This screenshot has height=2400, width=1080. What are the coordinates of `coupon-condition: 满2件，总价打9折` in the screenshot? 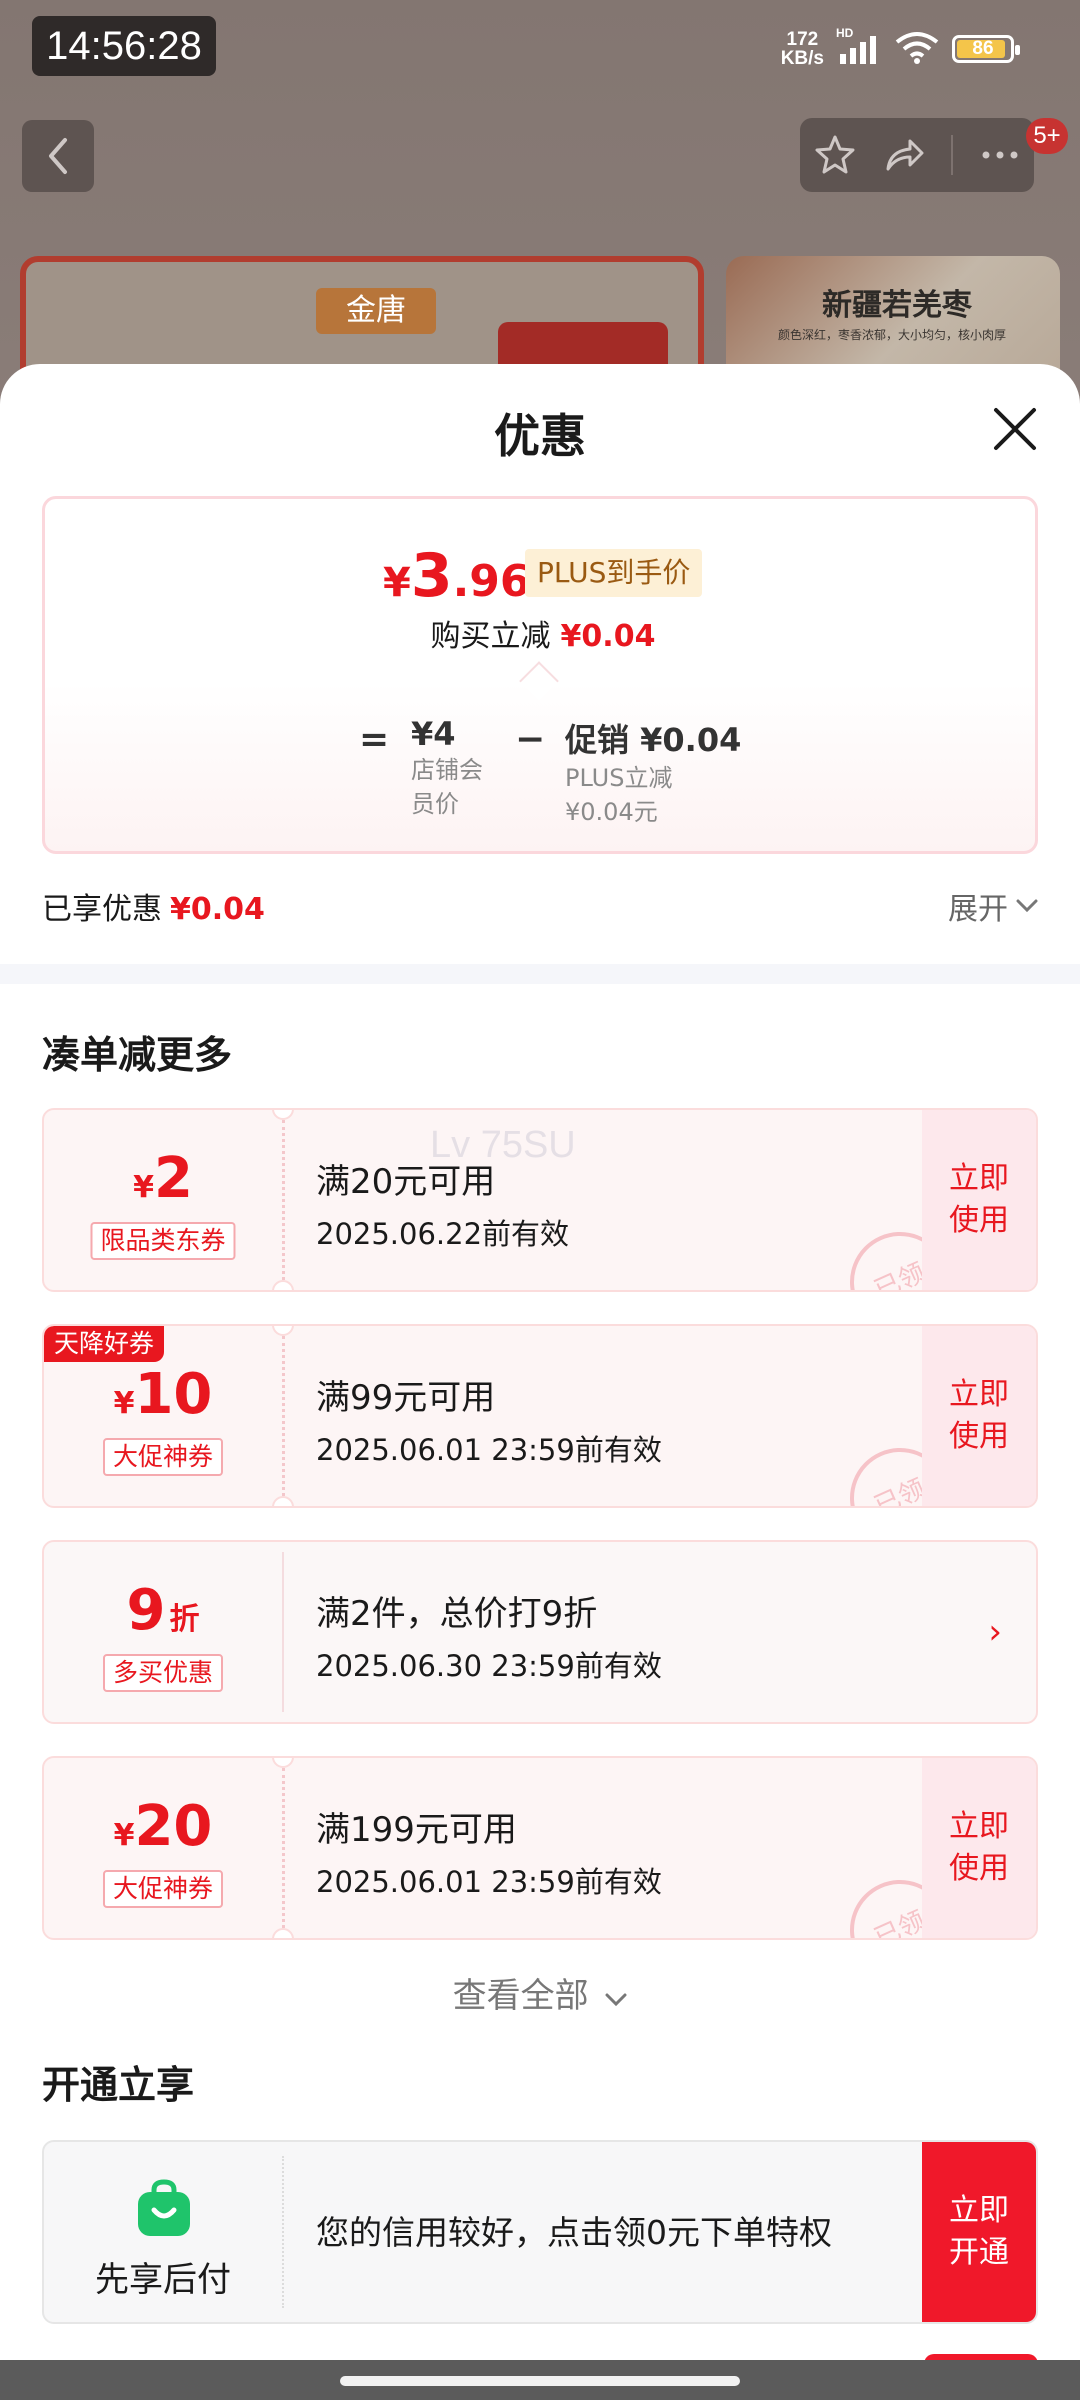 It's located at (457, 1614).